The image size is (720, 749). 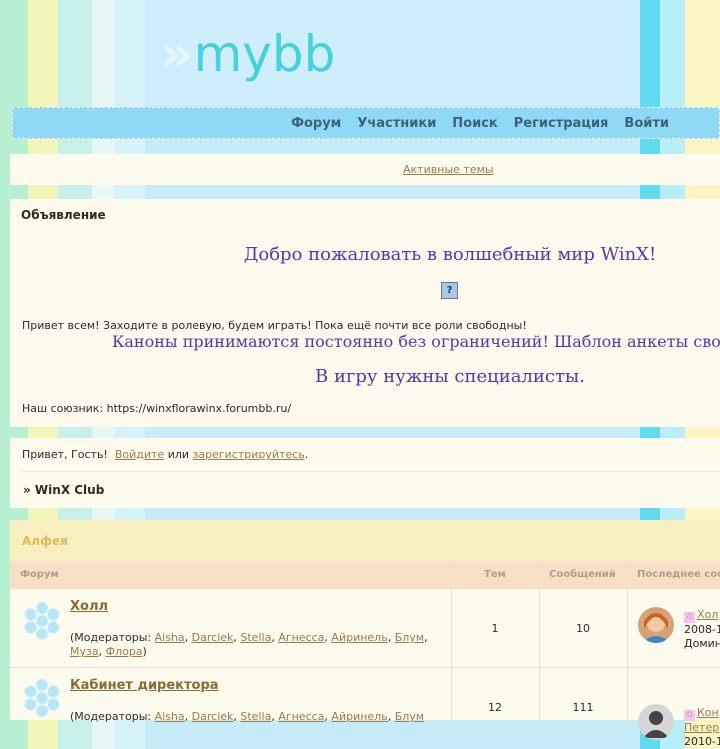 I want to click on col-forum: Форум, so click(x=39, y=574).